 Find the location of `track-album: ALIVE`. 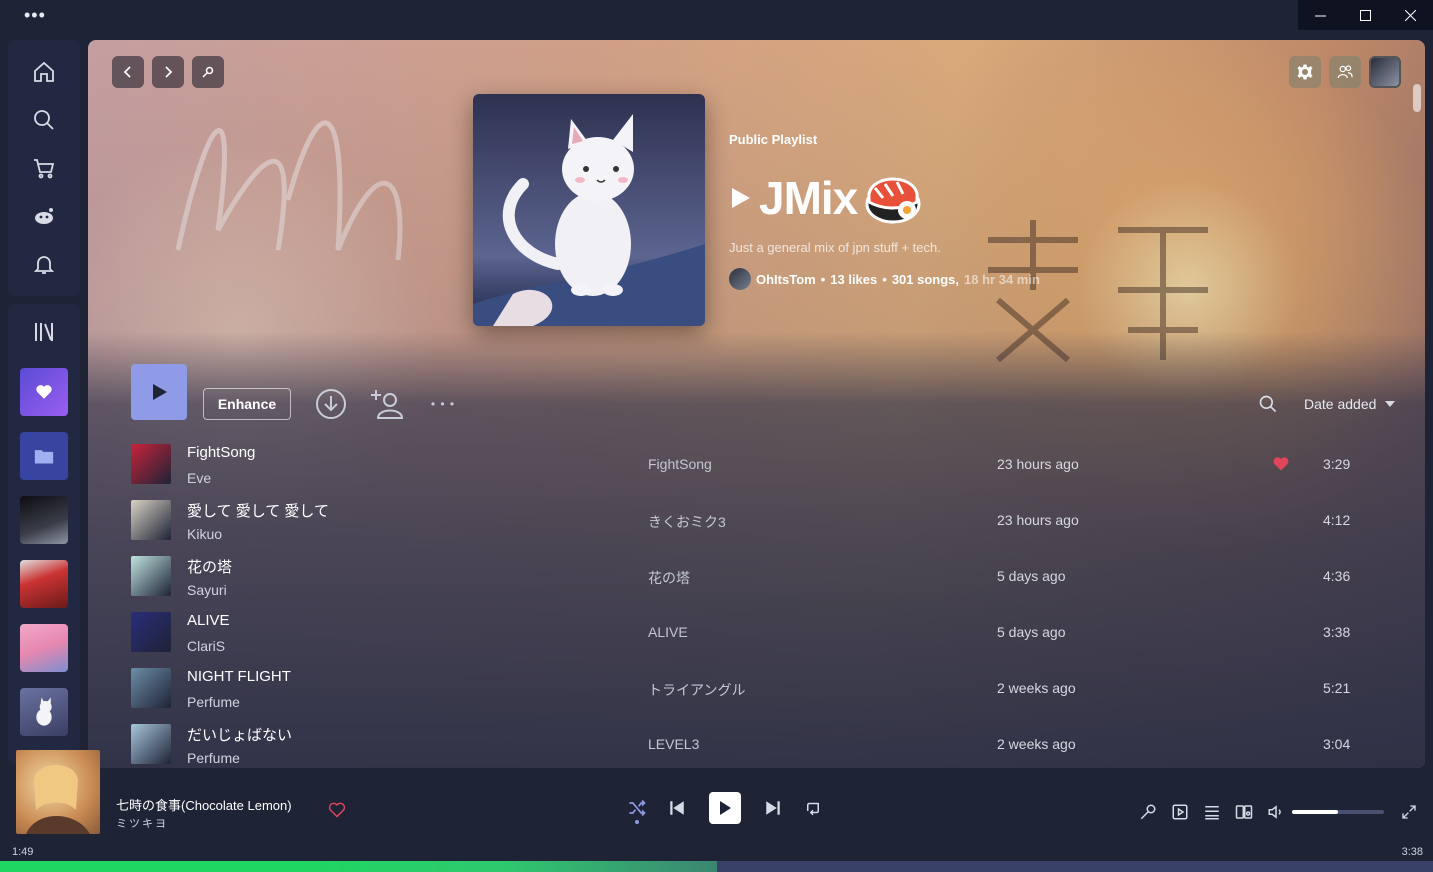

track-album: ALIVE is located at coordinates (668, 632).